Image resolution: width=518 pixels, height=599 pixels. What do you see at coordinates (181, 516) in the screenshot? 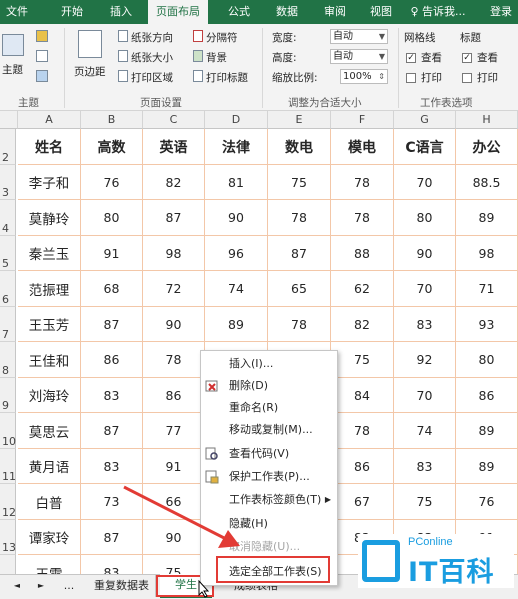
I see `annotation-arrow` at bounding box center [181, 516].